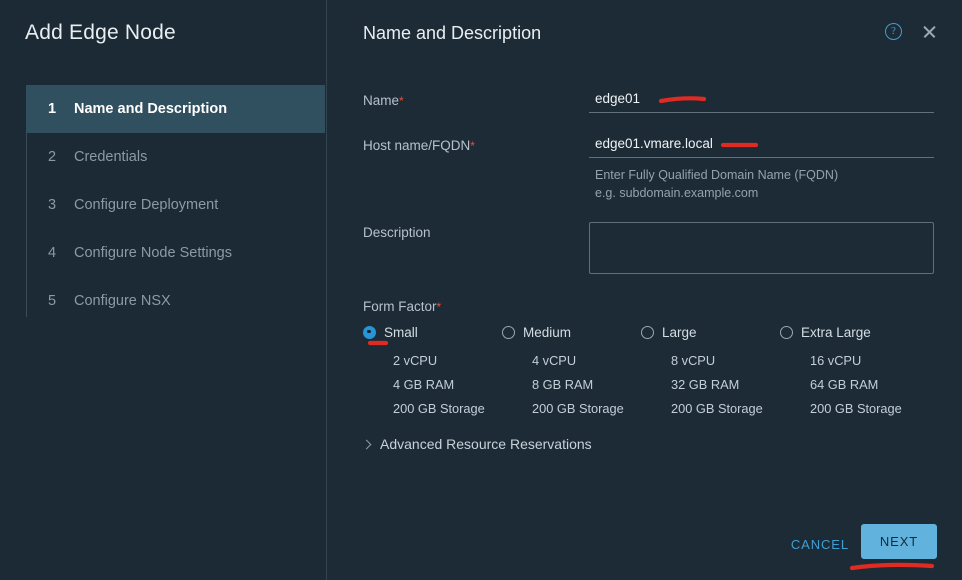  What do you see at coordinates (836, 360) in the screenshot?
I see `spec-cpu: 16 vCPU` at bounding box center [836, 360].